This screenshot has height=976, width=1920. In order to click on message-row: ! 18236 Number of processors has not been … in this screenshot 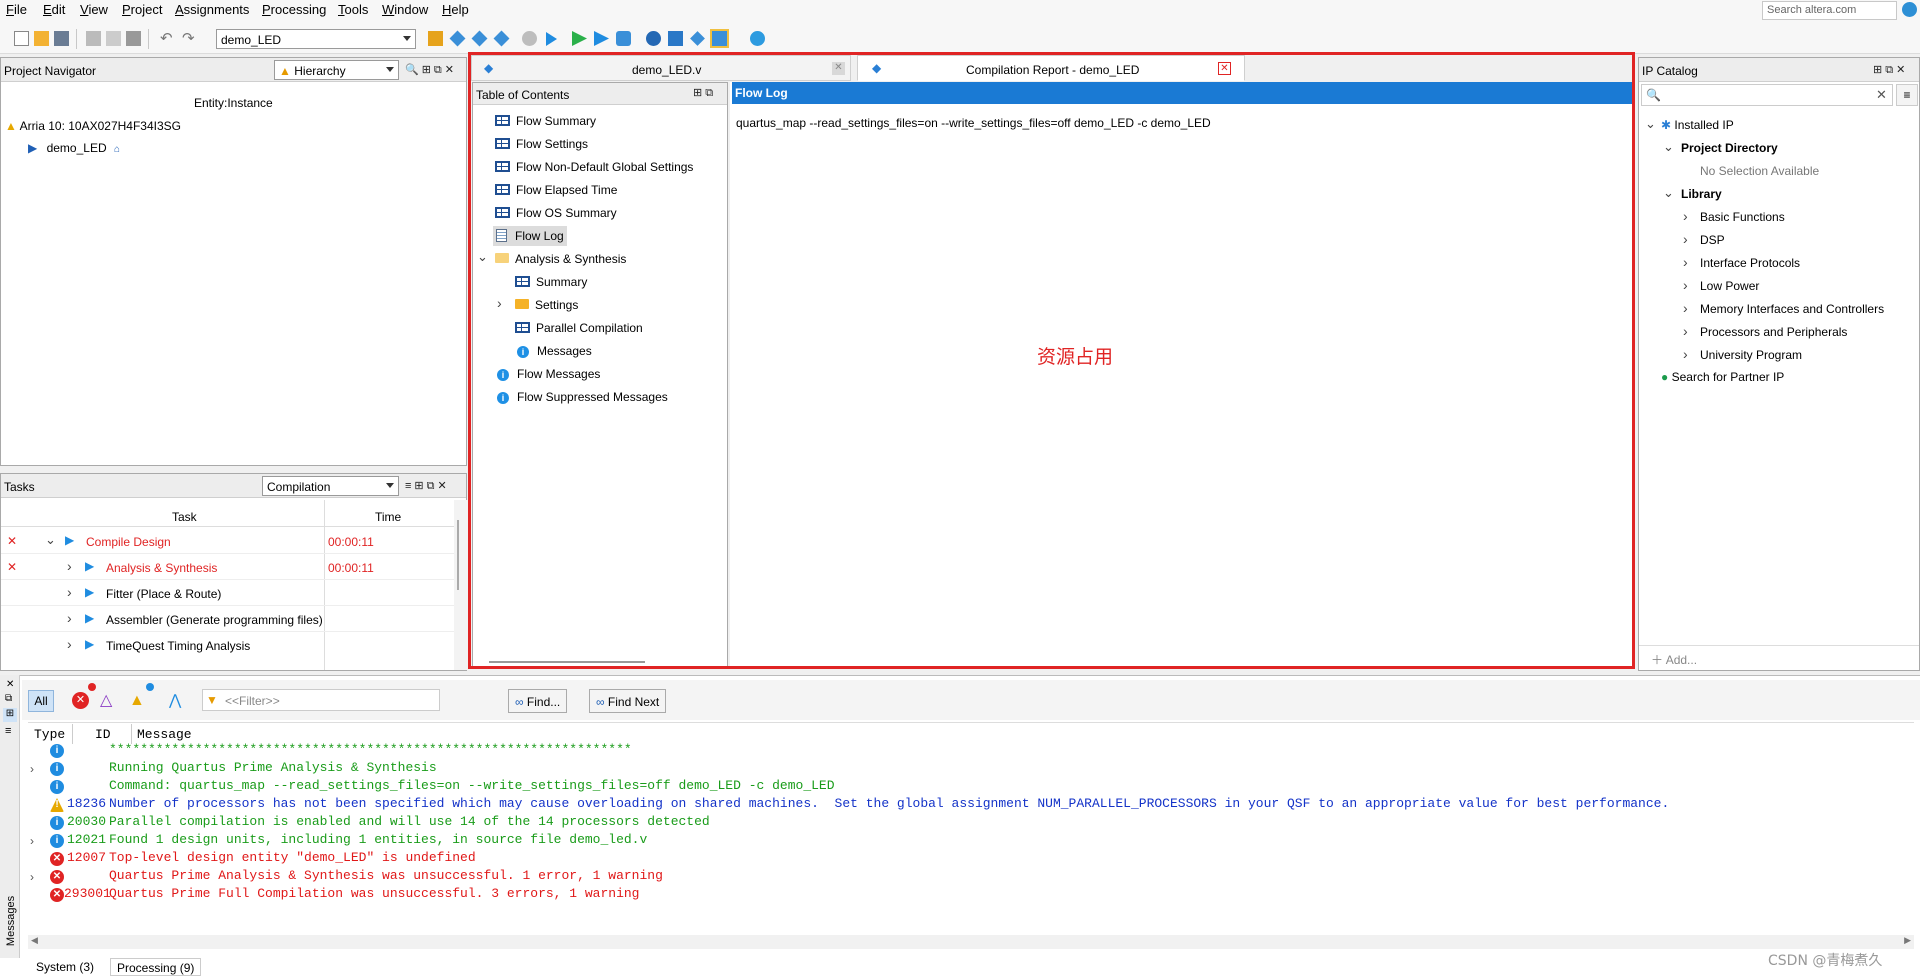, I will do `click(968, 805)`.